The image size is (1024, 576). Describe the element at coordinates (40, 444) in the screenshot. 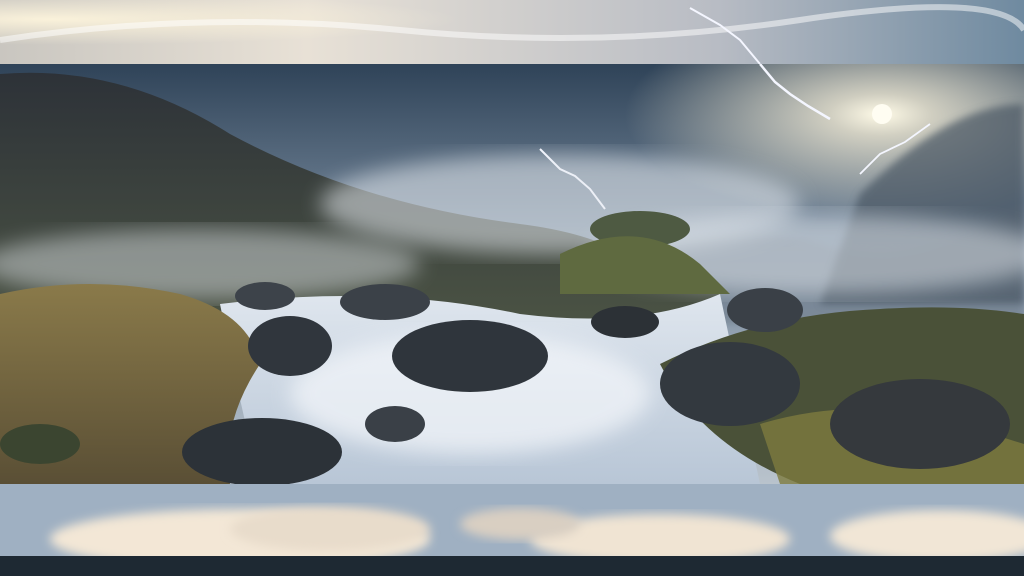

I see `grass-tuft` at that location.